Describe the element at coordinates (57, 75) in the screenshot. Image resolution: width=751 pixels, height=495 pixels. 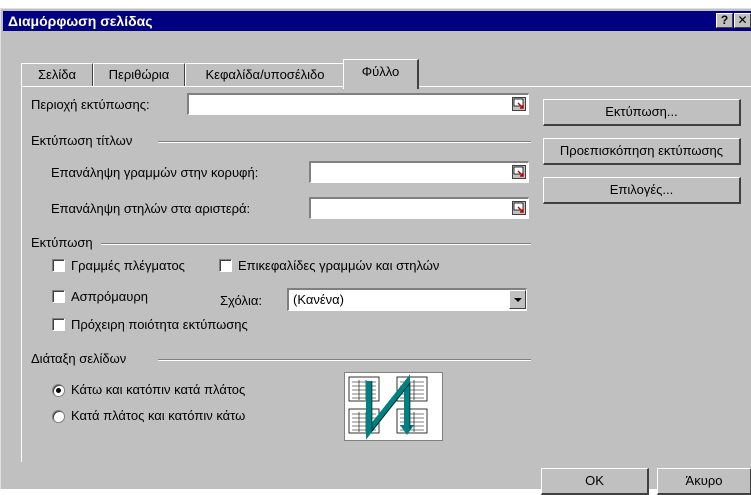
I see `tab-page: Σελίδα` at that location.